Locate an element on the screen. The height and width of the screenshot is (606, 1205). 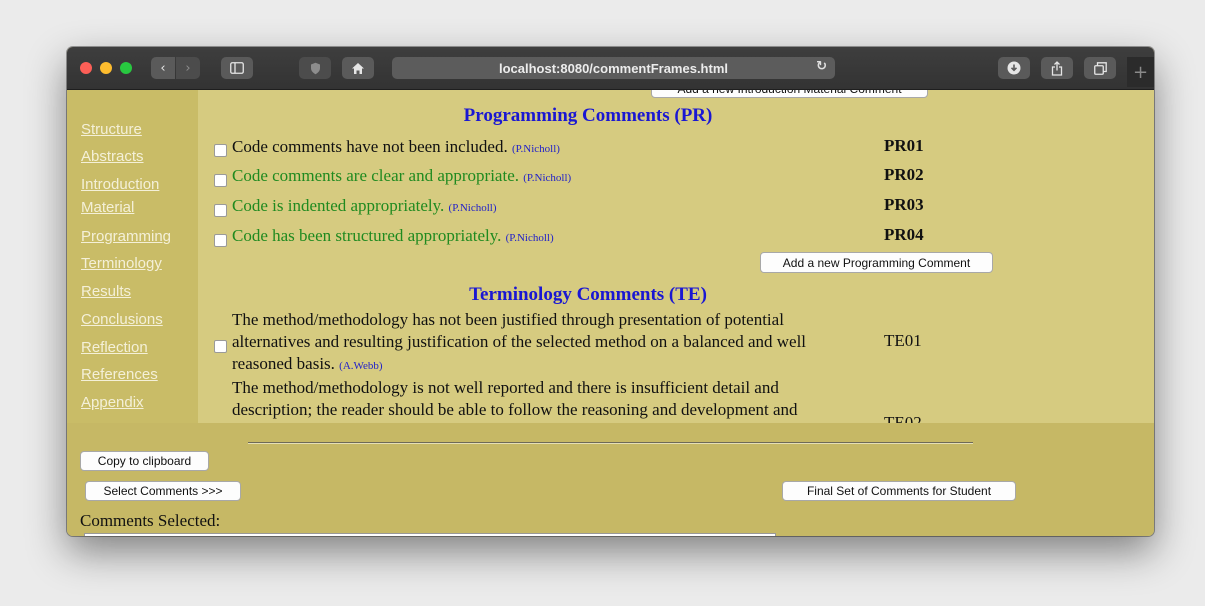
add-introduction-material-comment-button: Add a new Introduction Material Comment is located at coordinates (789, 94).